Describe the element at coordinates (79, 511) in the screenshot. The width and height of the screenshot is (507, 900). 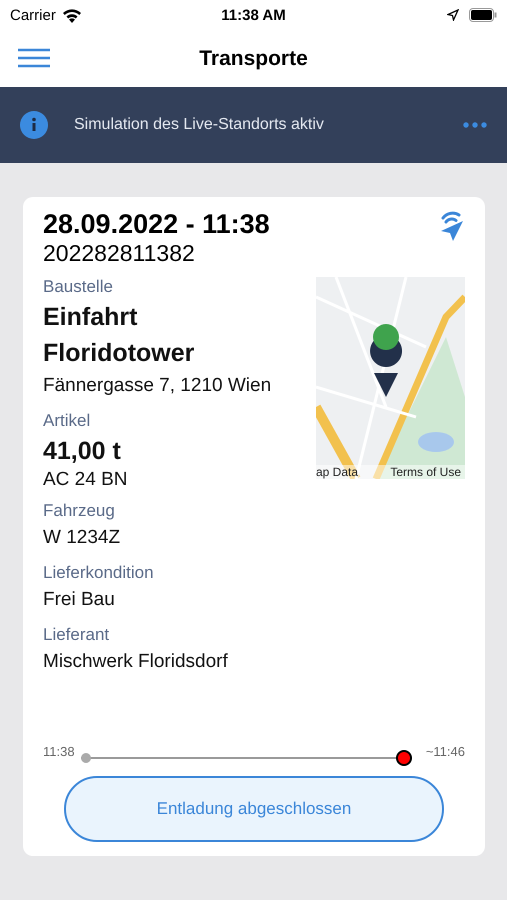
I see `field-label: Fahrzeug` at that location.